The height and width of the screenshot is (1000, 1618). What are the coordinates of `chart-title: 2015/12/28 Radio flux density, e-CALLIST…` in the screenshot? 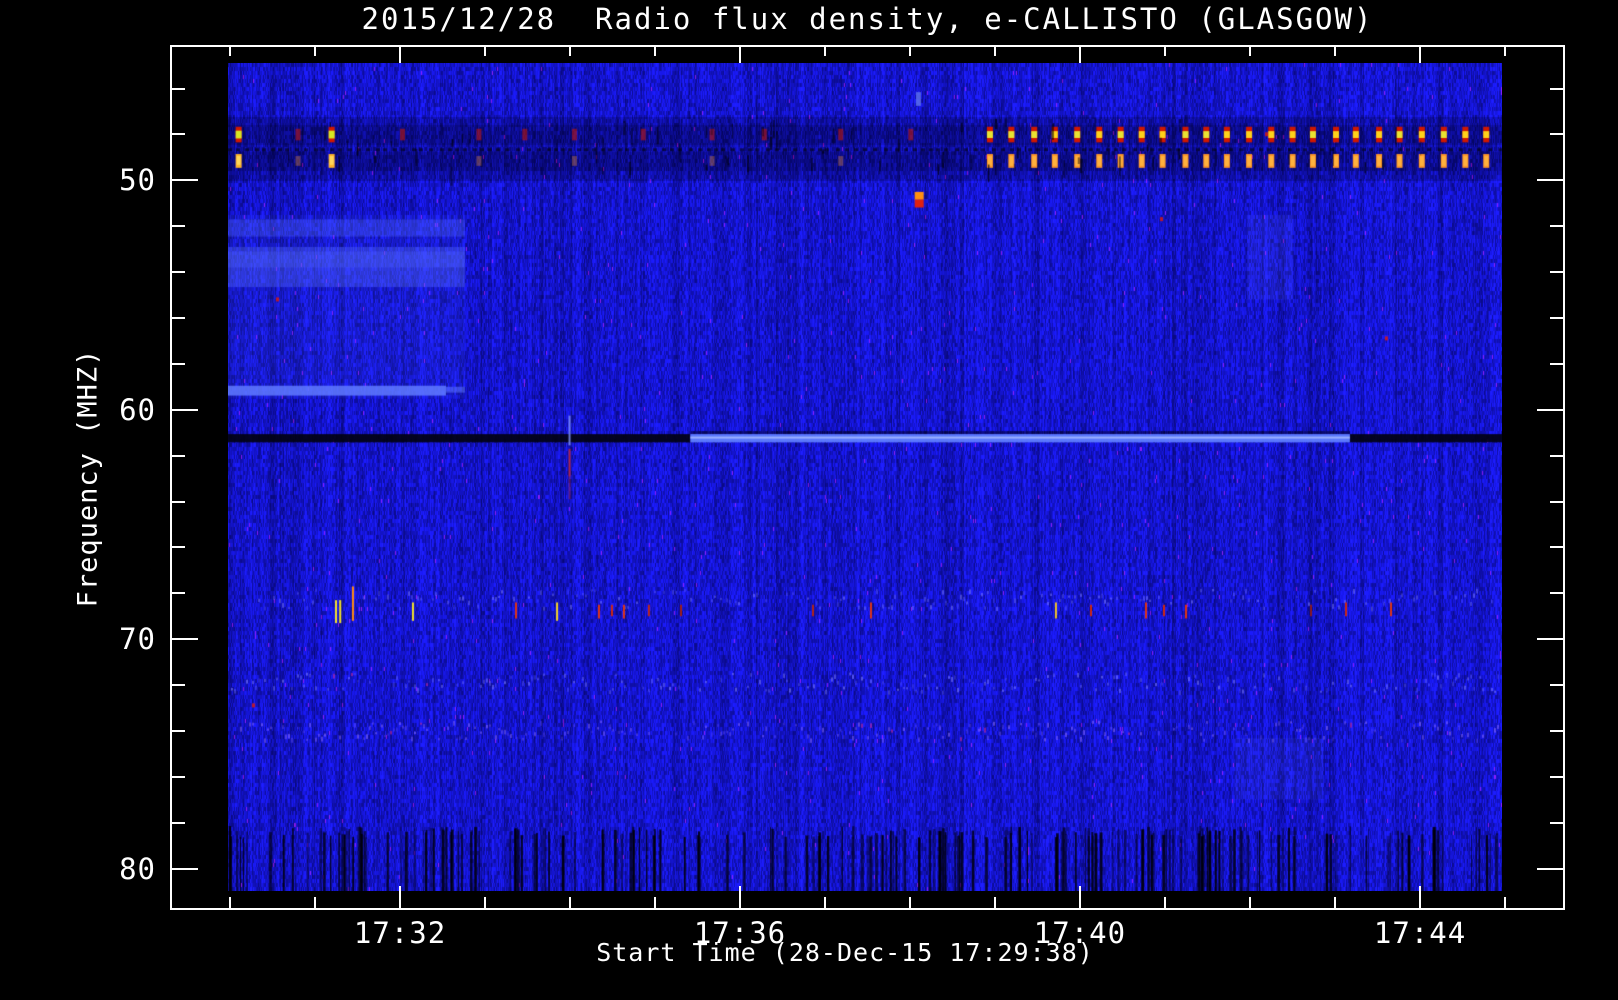 It's located at (867, 19).